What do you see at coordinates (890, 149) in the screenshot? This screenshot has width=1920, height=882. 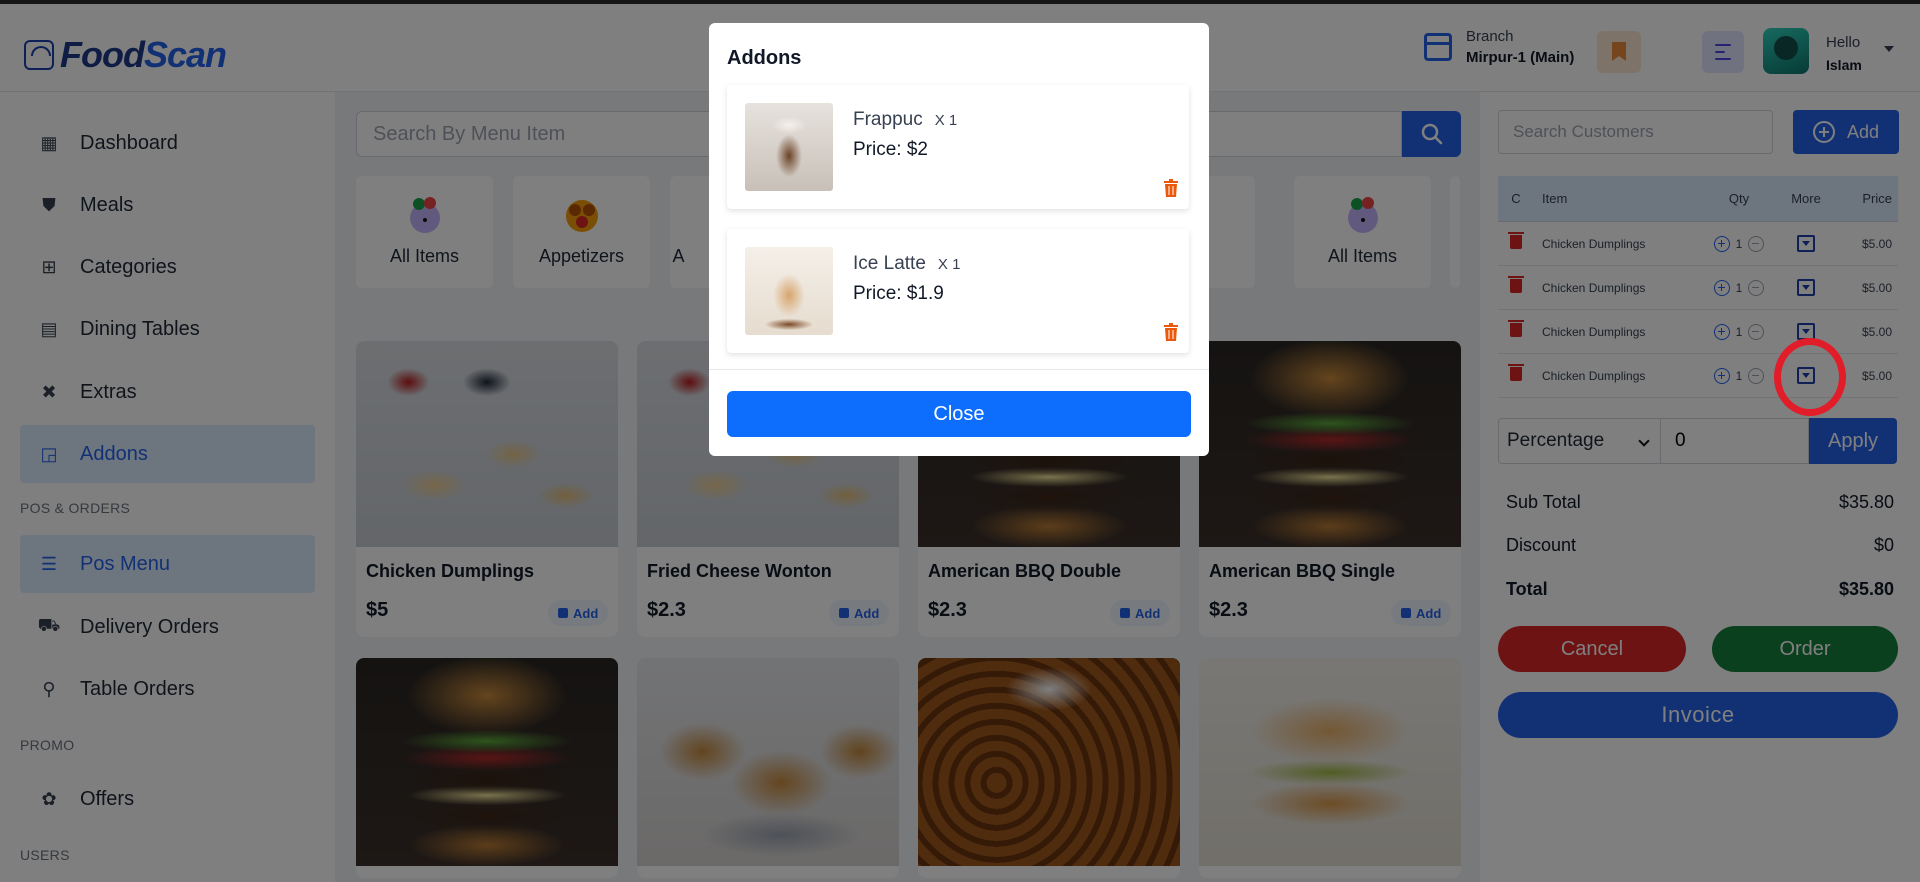 I see `addon-price: Price: $2` at bounding box center [890, 149].